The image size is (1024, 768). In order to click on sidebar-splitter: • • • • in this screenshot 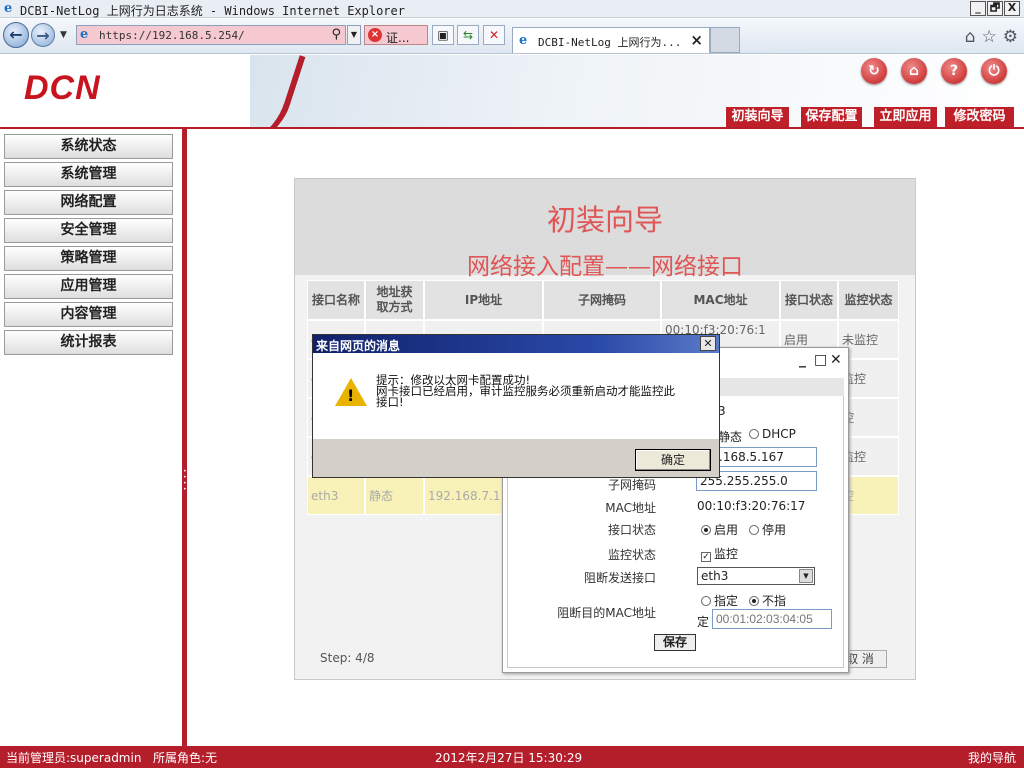, I will do `click(184, 437)`.